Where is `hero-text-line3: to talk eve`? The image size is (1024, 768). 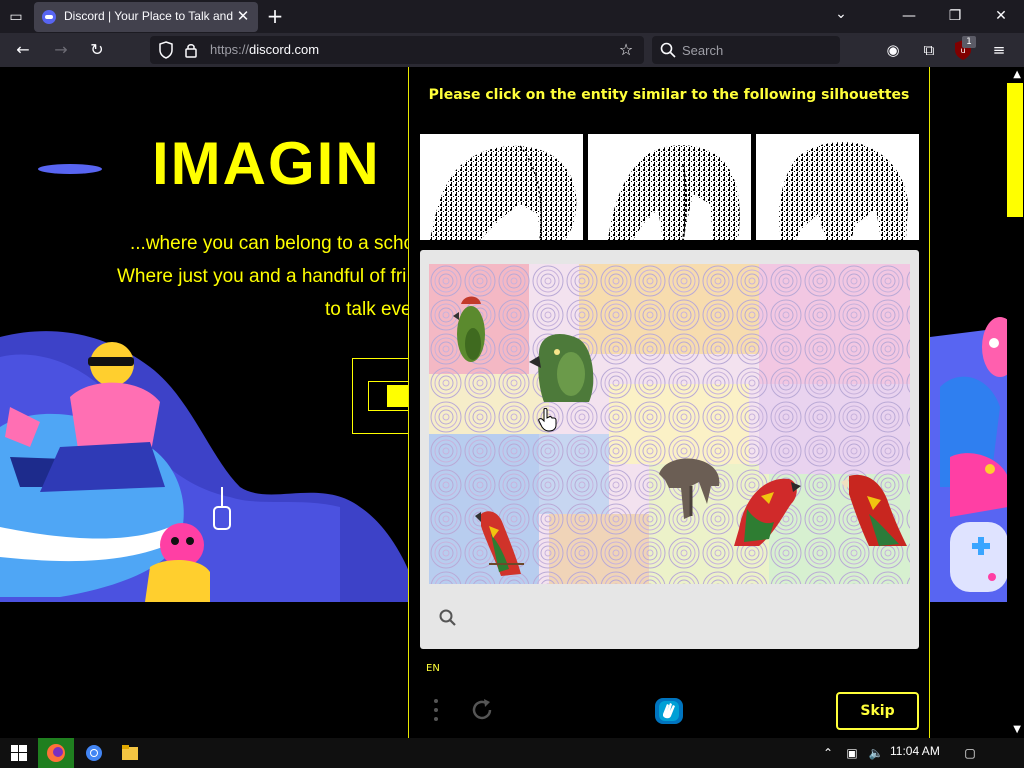
hero-text-line3: to talk eve is located at coordinates (368, 309).